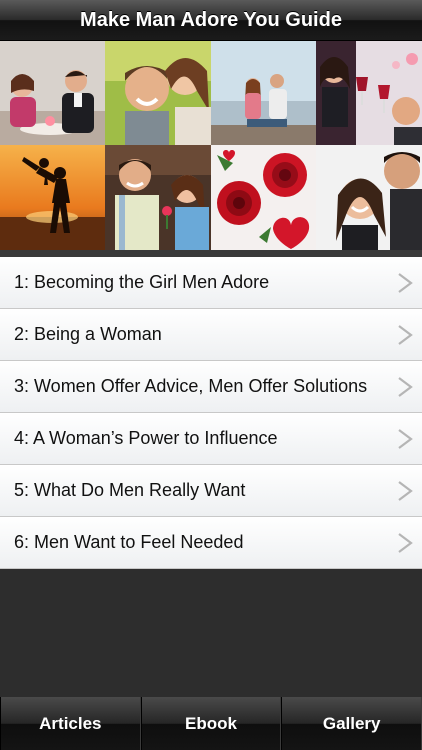  What do you see at coordinates (211, 253) in the screenshot?
I see `collage-divider` at bounding box center [211, 253].